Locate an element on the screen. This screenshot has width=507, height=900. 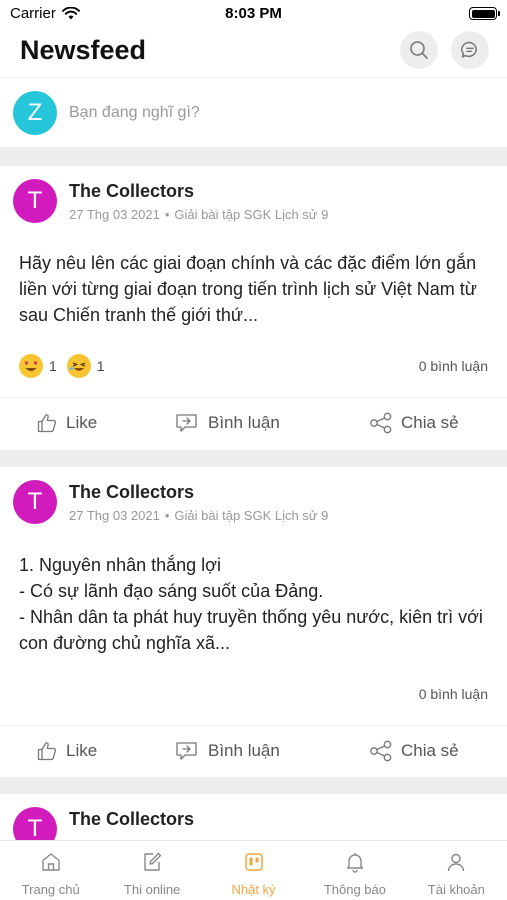
tab-account: Tài khoản is located at coordinates (456, 870).